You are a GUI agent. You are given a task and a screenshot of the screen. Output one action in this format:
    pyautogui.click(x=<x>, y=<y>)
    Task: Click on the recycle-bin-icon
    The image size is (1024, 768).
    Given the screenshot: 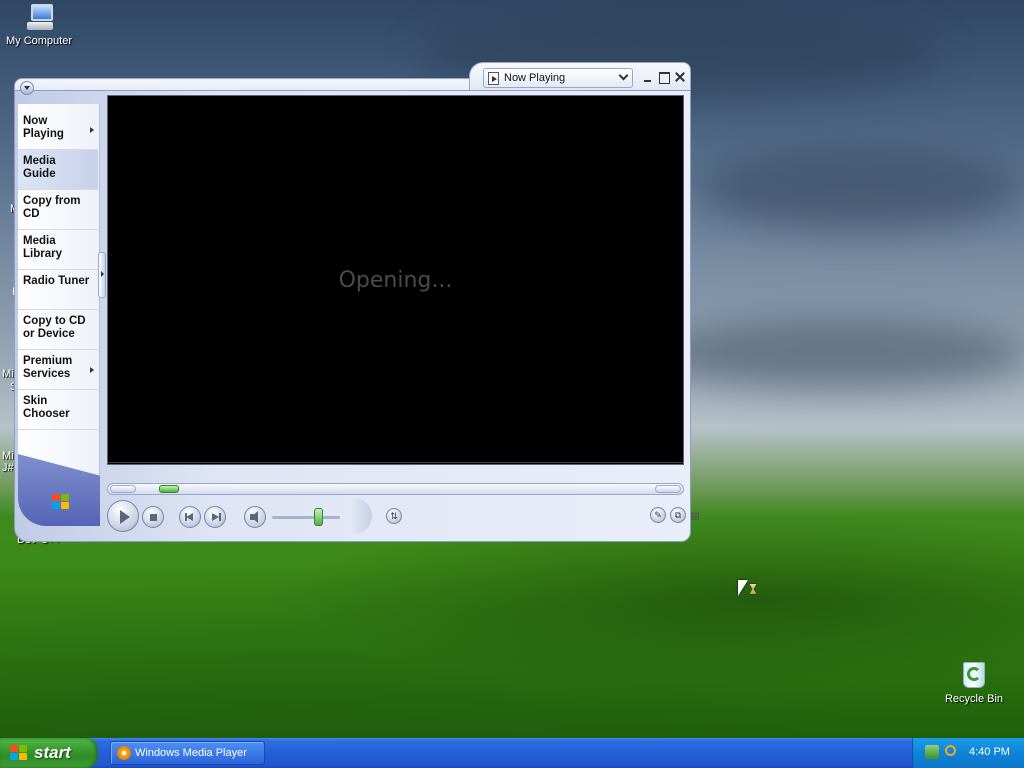 What is the action you would take?
    pyautogui.click(x=974, y=673)
    